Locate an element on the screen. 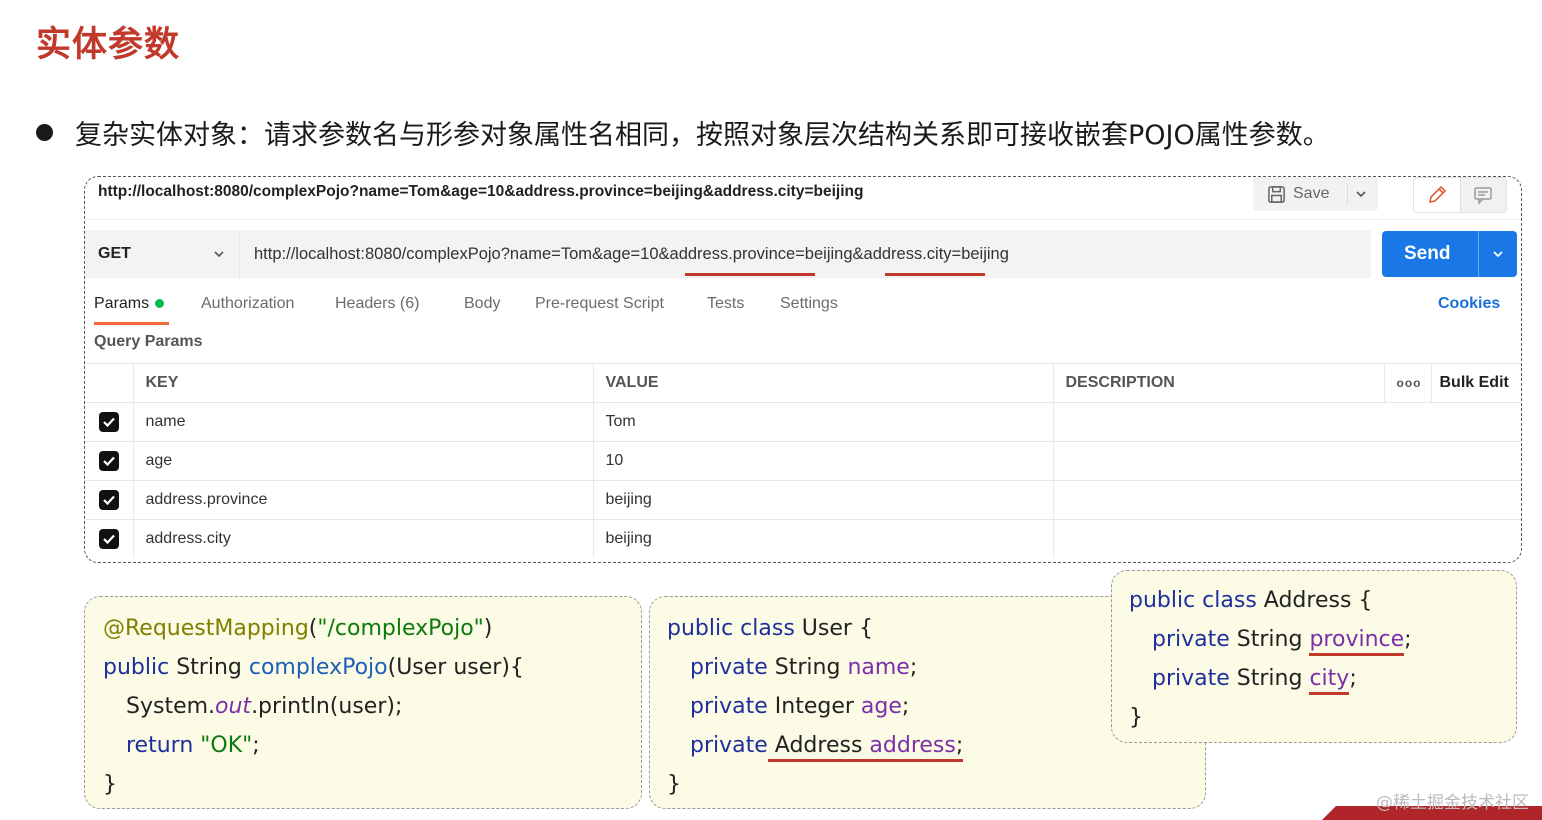 The width and height of the screenshot is (1542, 820). method-name: complexPojo is located at coordinates (318, 667).